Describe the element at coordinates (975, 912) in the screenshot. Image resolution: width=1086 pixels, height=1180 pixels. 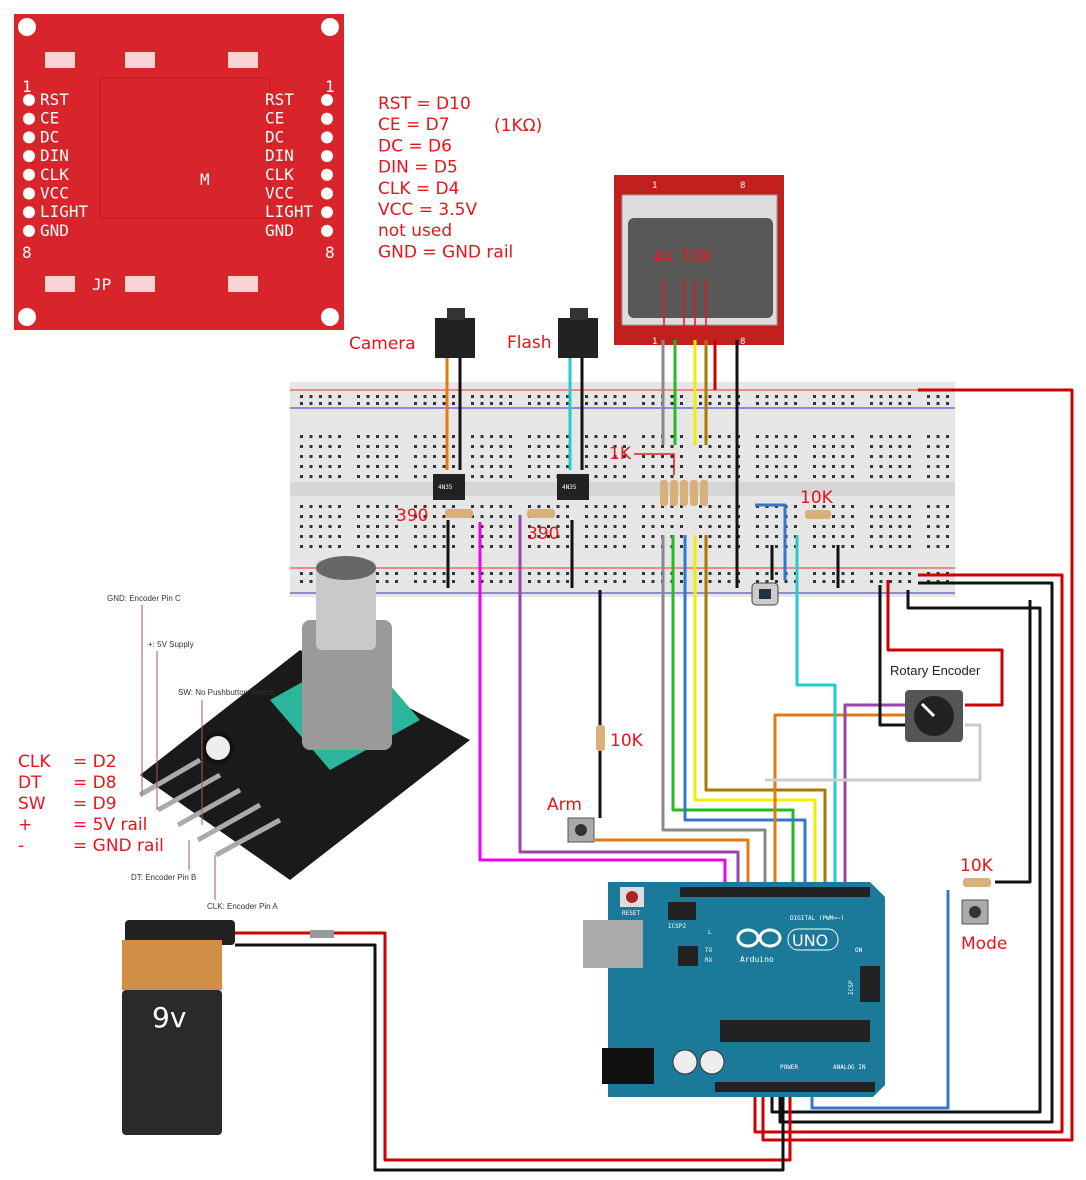
I see `mode-button` at that location.